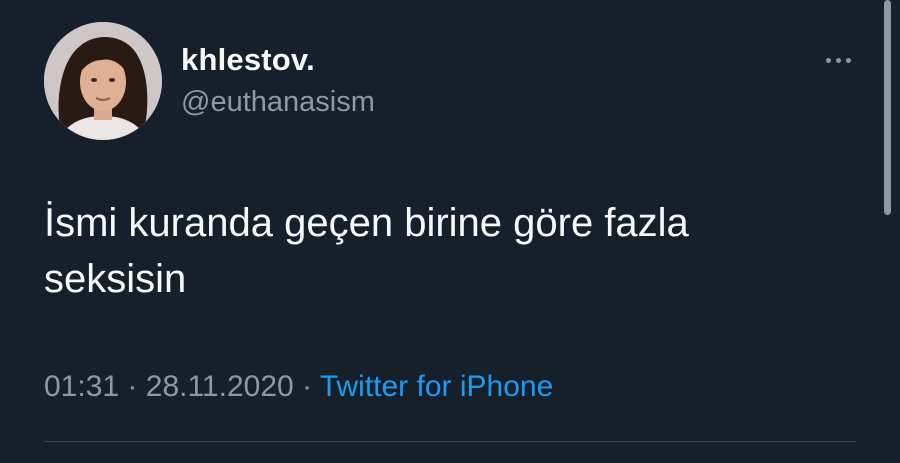 Image resolution: width=900 pixels, height=463 pixels. Describe the element at coordinates (450, 441) in the screenshot. I see `divider` at that location.